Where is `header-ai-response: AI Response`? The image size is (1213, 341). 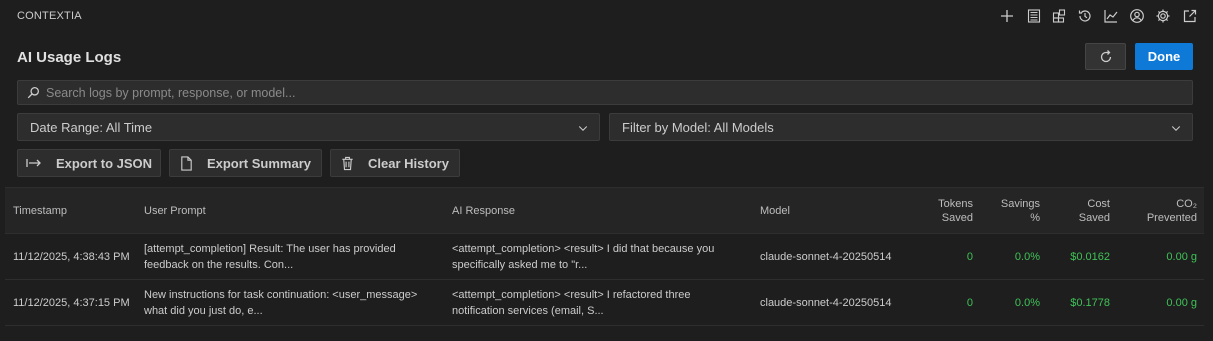 header-ai-response: AI Response is located at coordinates (483, 211).